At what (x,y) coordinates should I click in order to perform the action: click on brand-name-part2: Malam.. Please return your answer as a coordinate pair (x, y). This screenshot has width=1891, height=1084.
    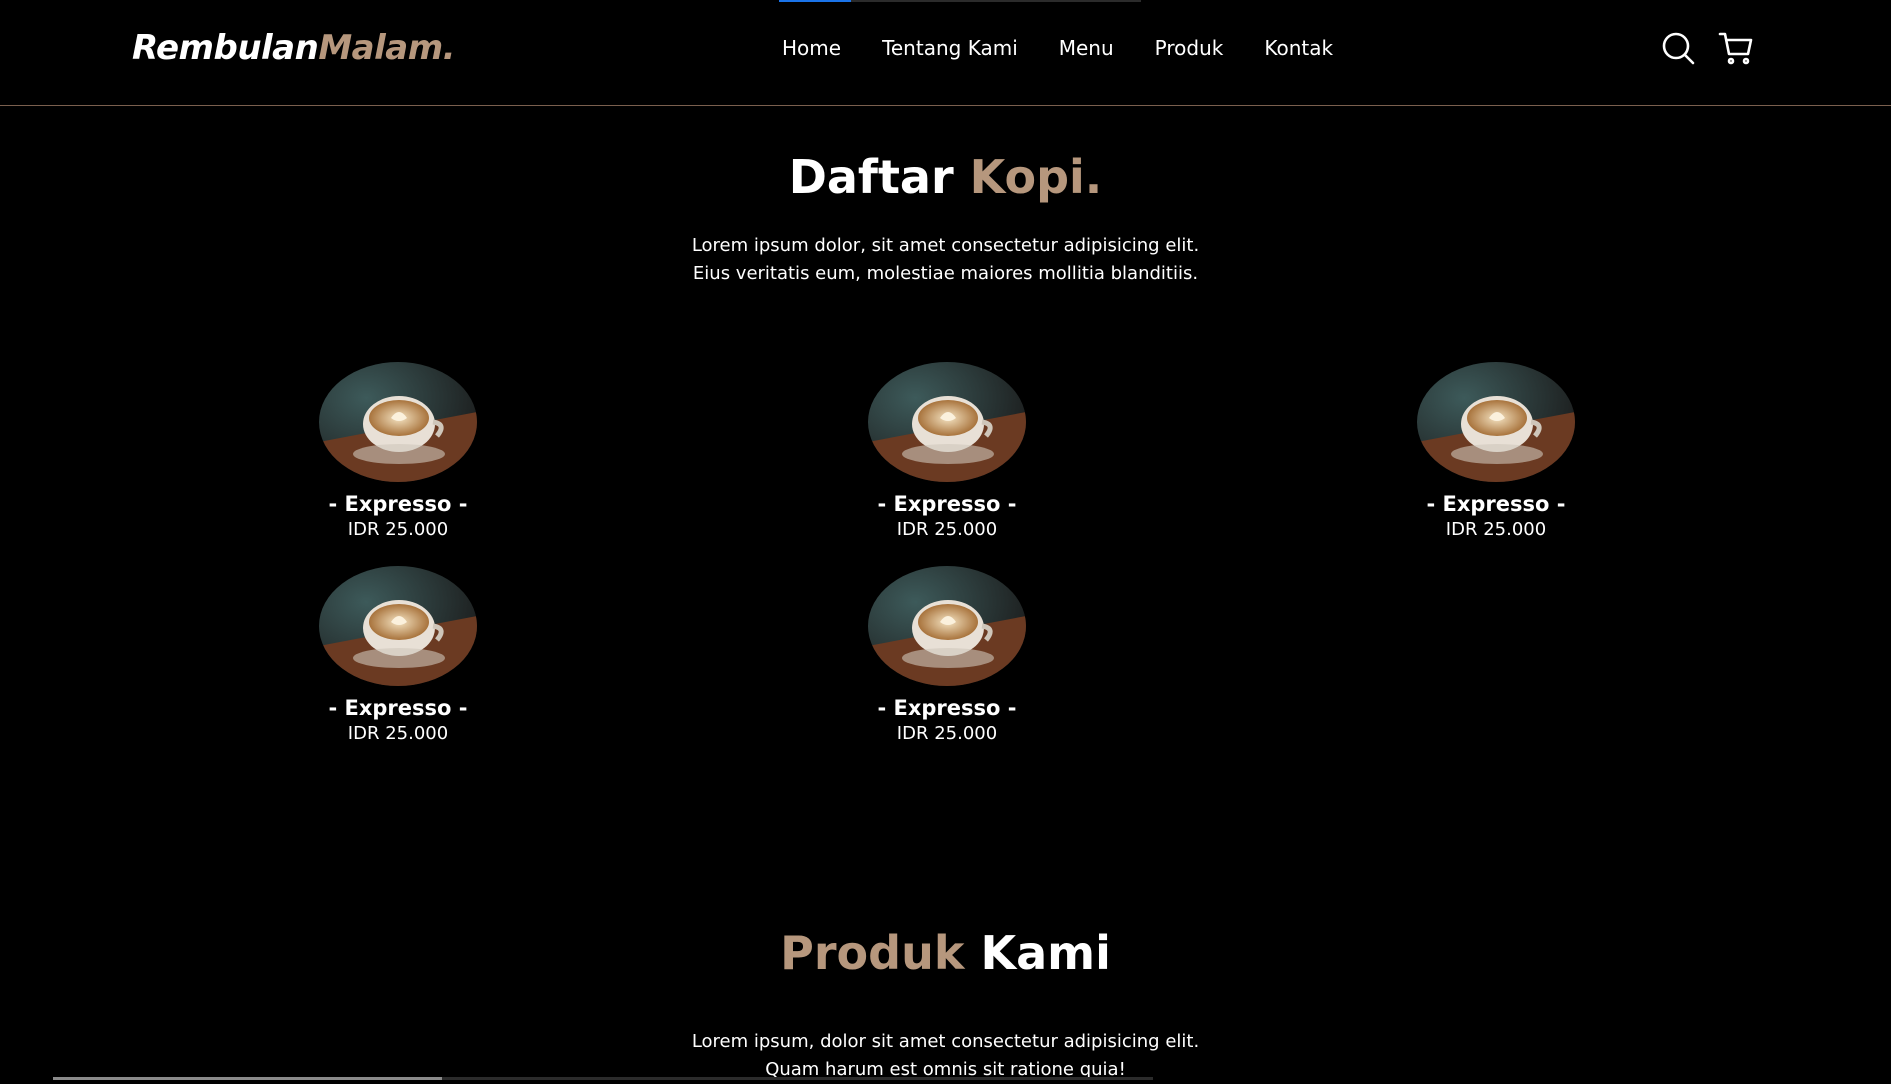
    Looking at the image, I should click on (386, 48).